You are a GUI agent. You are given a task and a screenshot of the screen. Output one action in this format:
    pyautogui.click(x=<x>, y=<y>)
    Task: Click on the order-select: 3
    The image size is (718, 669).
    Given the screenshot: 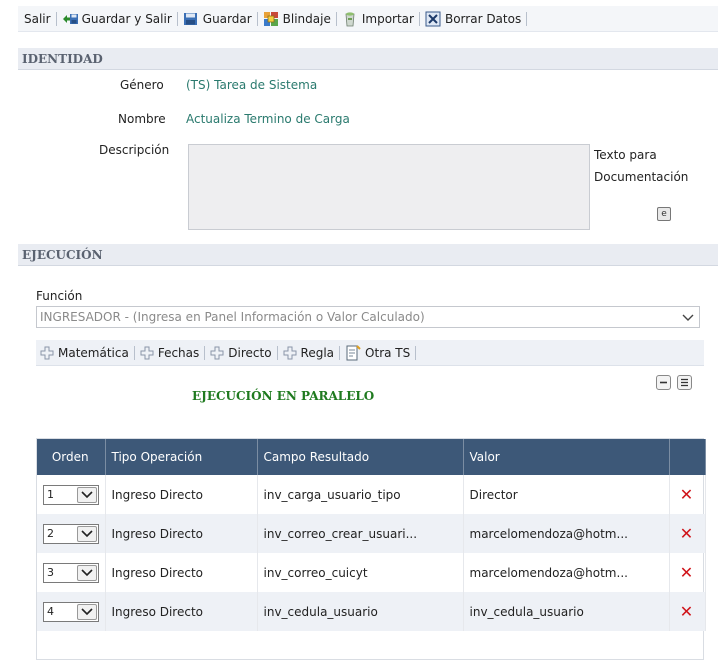 What is the action you would take?
    pyautogui.click(x=71, y=572)
    